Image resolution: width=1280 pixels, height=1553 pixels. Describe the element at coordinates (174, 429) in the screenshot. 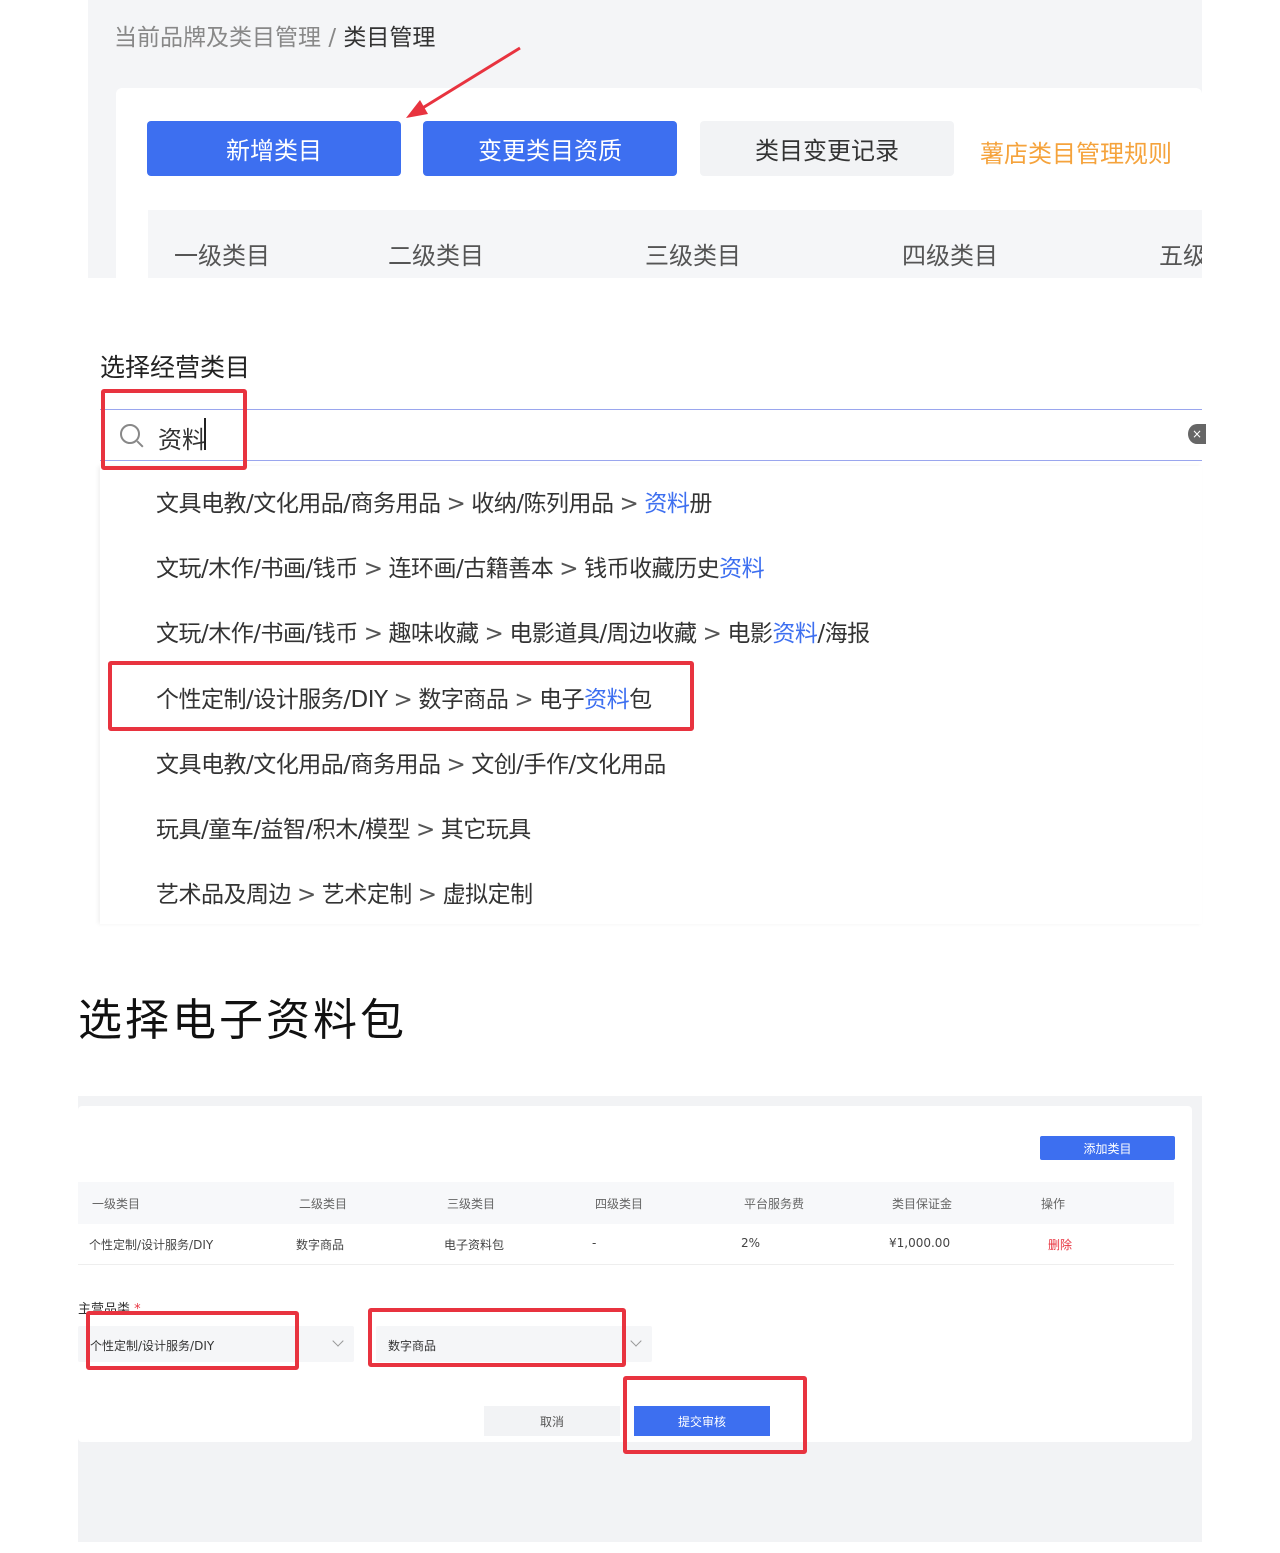

I see `highlight-box-search` at that location.